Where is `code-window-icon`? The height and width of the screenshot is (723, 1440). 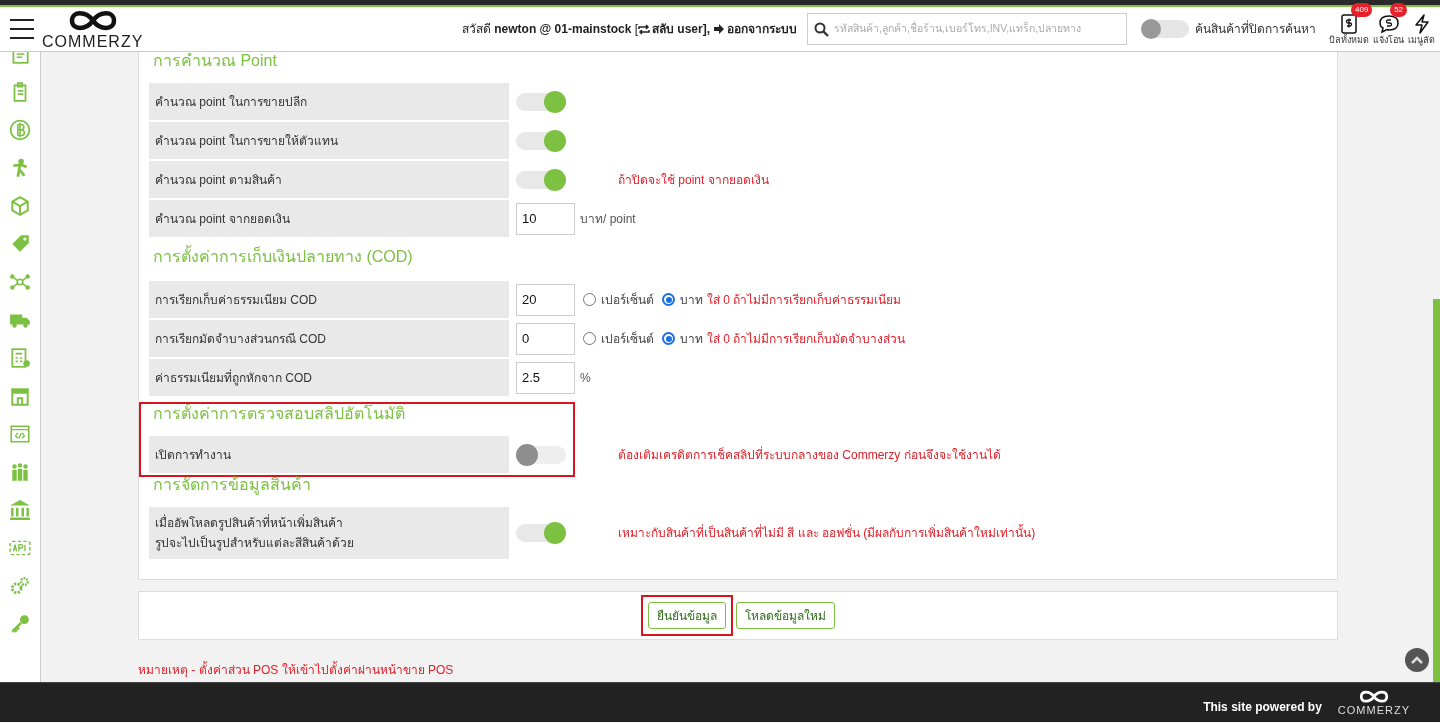 code-window-icon is located at coordinates (20, 434).